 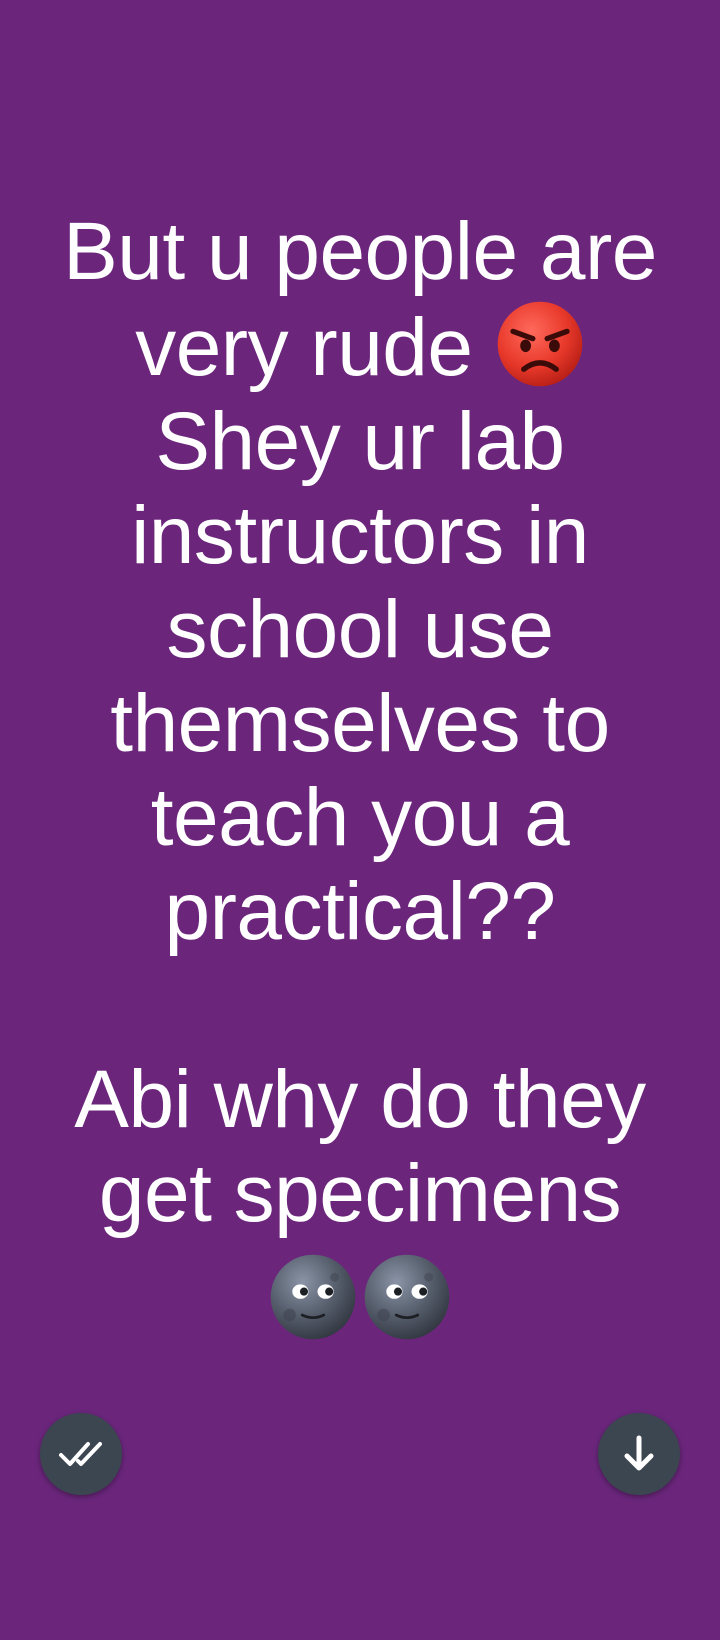 What do you see at coordinates (360, 1293) in the screenshot?
I see `emoji-row` at bounding box center [360, 1293].